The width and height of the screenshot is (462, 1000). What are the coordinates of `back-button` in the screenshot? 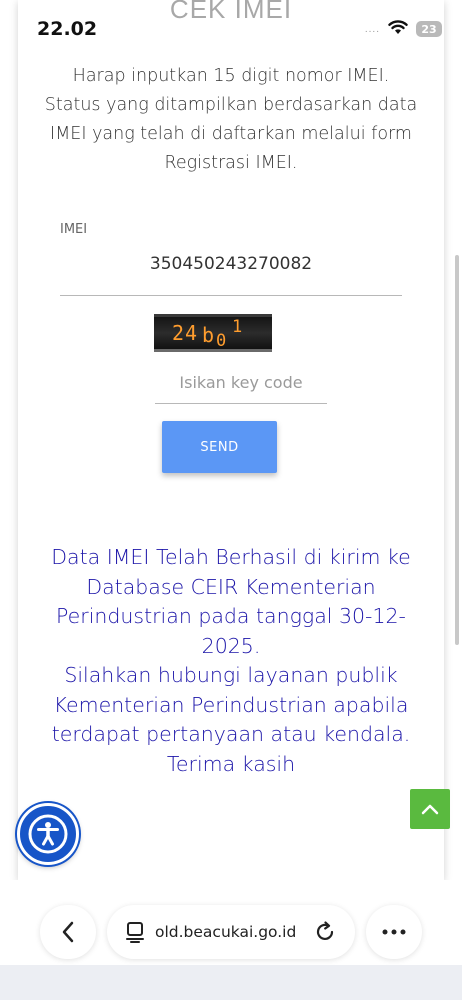 It's located at (68, 932).